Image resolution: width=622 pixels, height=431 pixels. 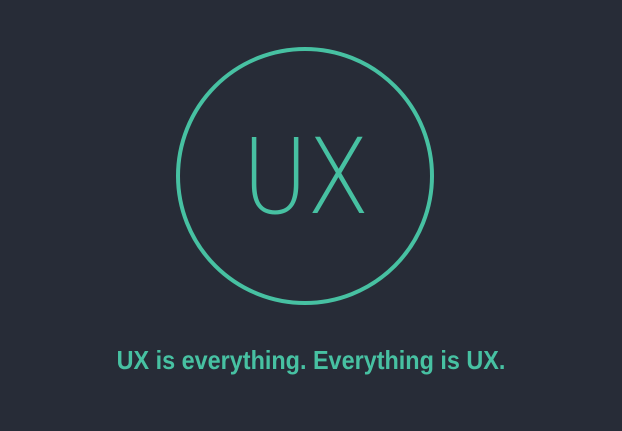 I want to click on logo-text: UX, so click(x=305, y=177).